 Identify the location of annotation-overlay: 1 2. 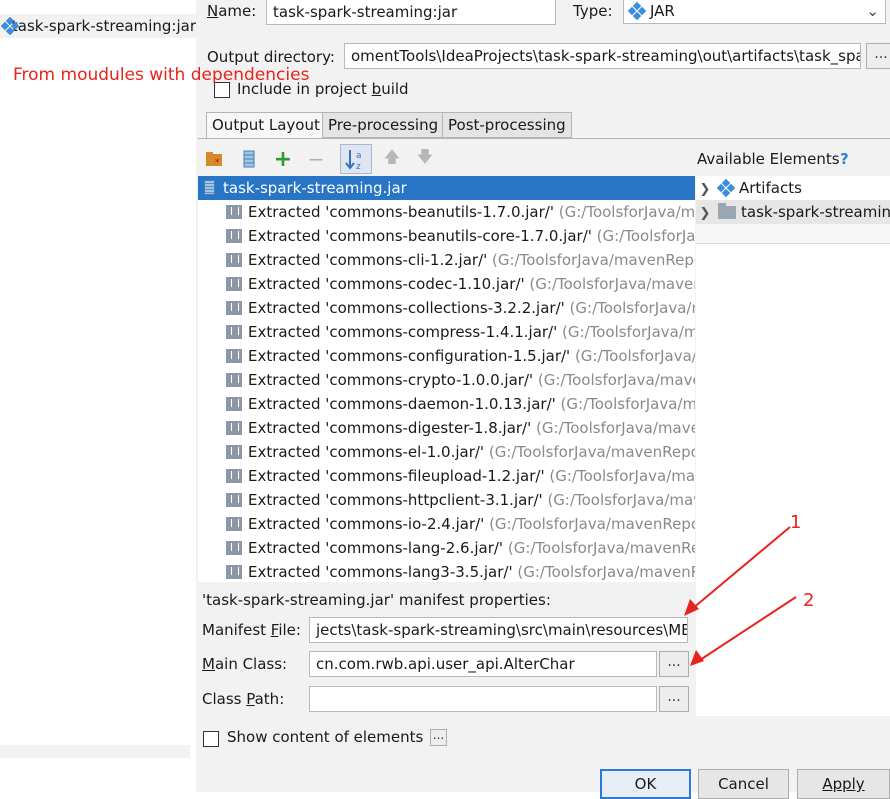
(749, 589).